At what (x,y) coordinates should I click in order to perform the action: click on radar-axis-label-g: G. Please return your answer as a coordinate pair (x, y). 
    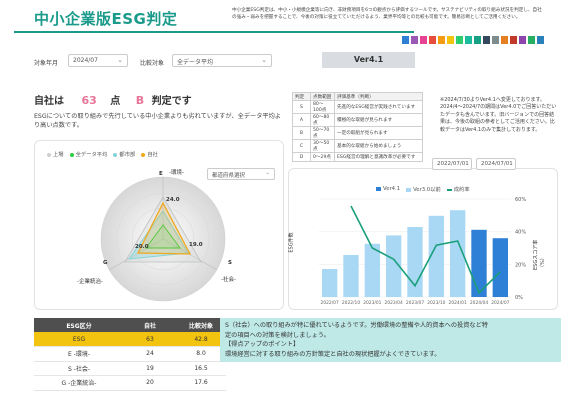
    Looking at the image, I should click on (105, 263).